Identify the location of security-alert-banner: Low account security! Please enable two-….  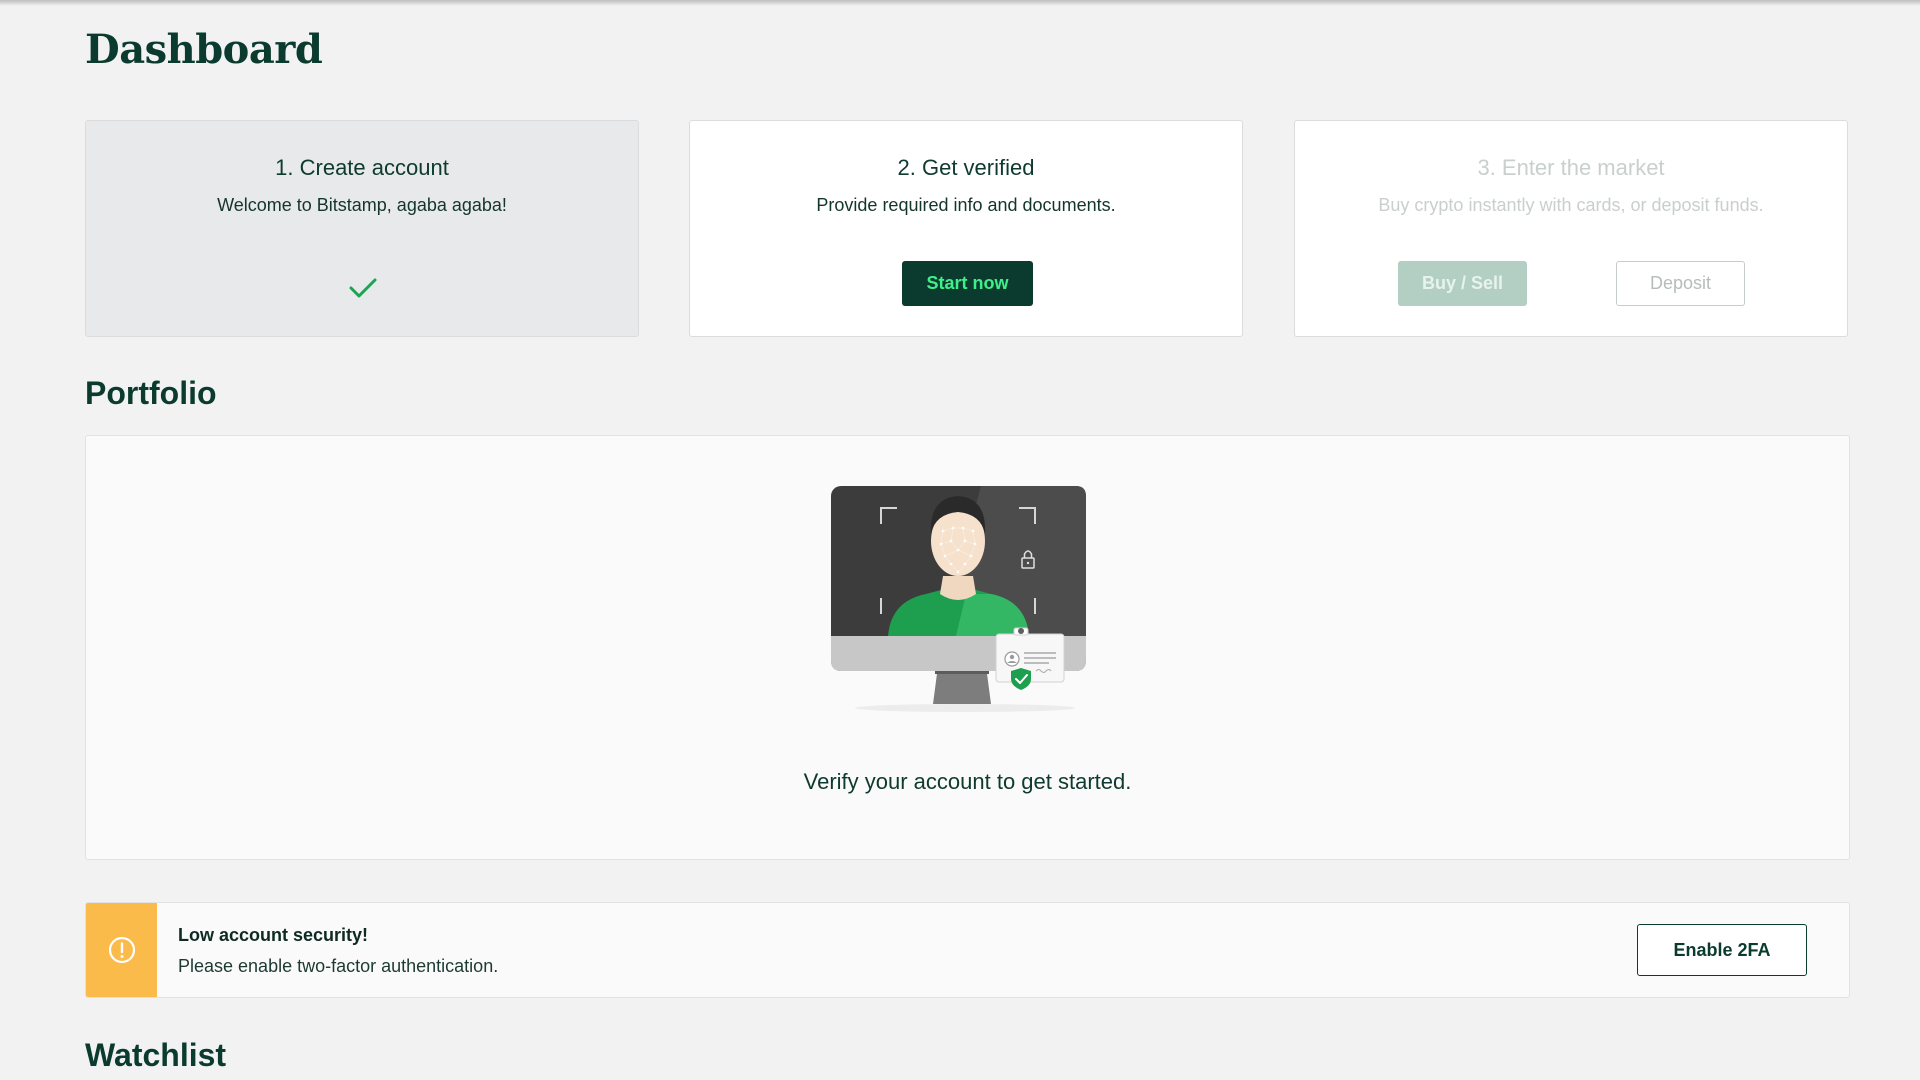
(967, 950).